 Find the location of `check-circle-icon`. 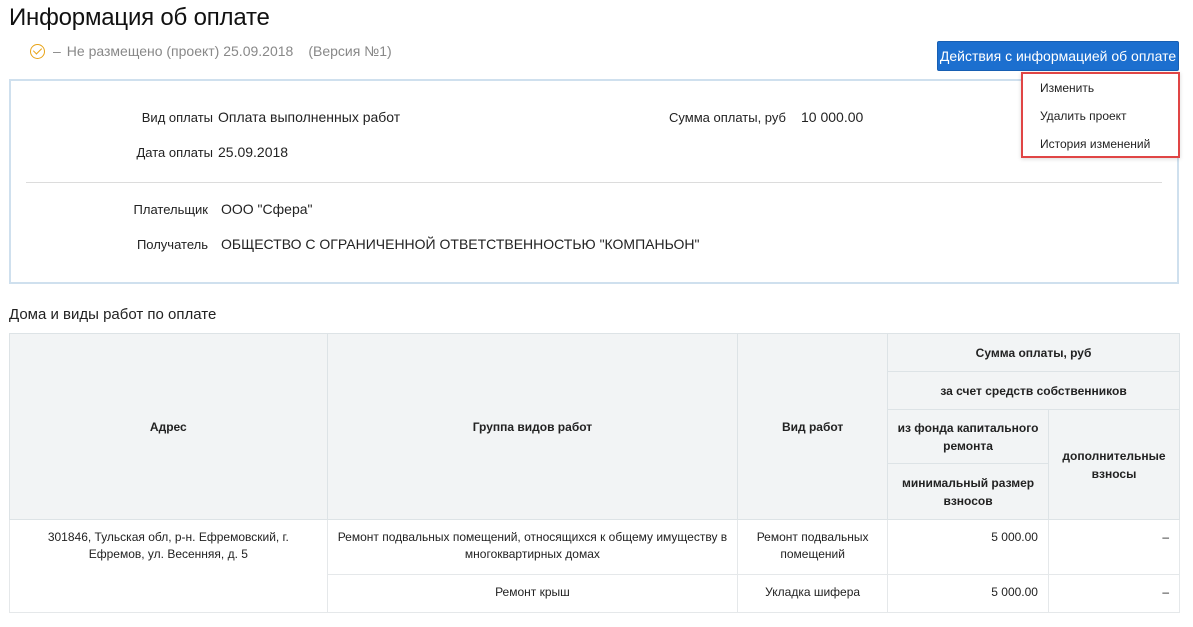

check-circle-icon is located at coordinates (37, 51).